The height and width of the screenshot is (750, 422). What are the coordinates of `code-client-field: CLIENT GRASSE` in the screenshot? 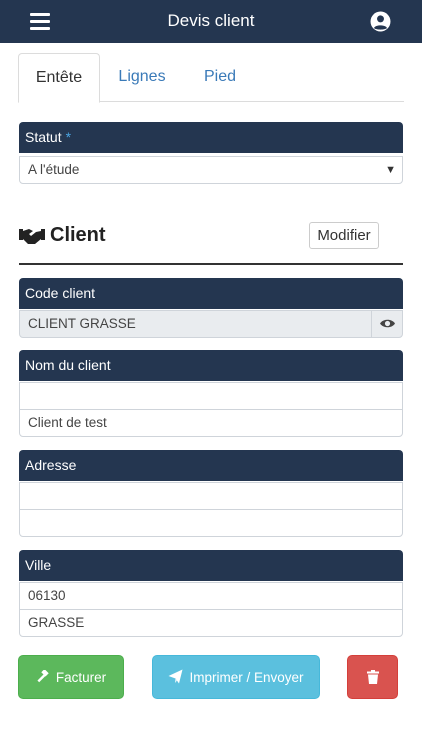 It's located at (211, 324).